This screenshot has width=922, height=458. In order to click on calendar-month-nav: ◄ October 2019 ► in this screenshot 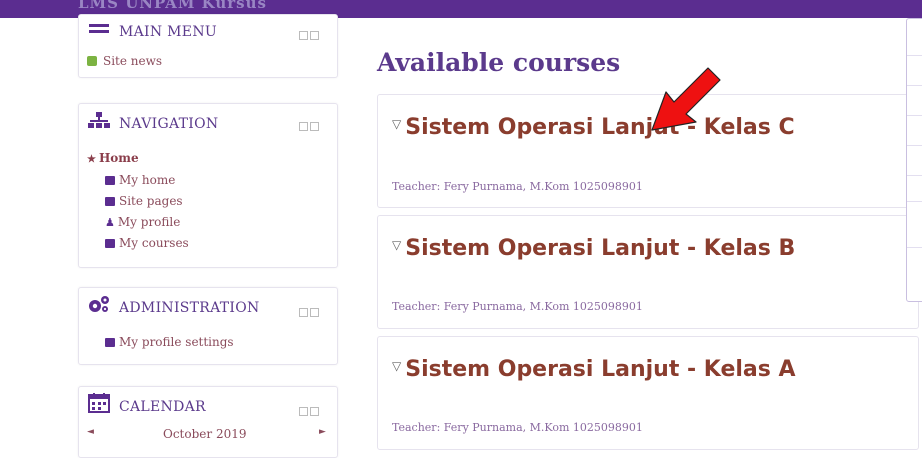, I will do `click(208, 434)`.